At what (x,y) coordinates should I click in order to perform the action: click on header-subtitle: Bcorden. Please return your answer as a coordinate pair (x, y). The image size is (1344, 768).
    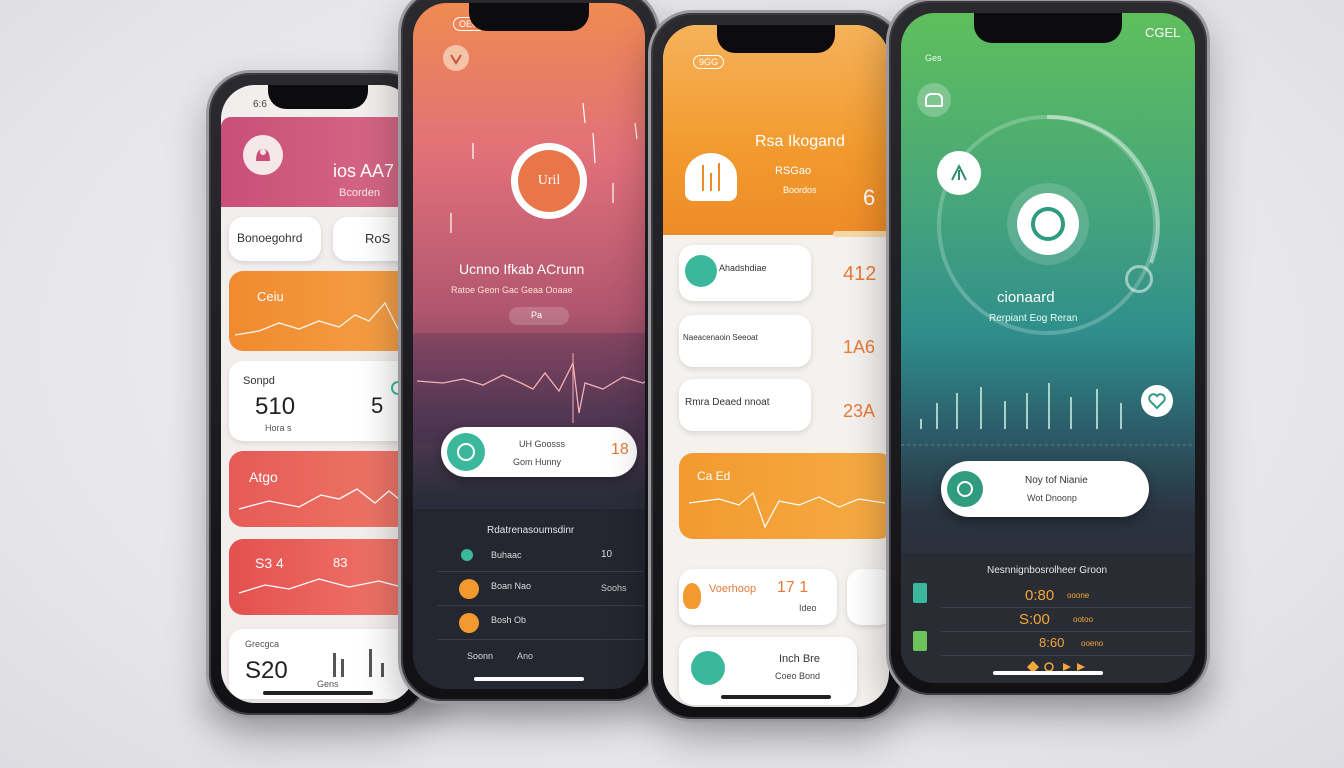
    Looking at the image, I should click on (359, 193).